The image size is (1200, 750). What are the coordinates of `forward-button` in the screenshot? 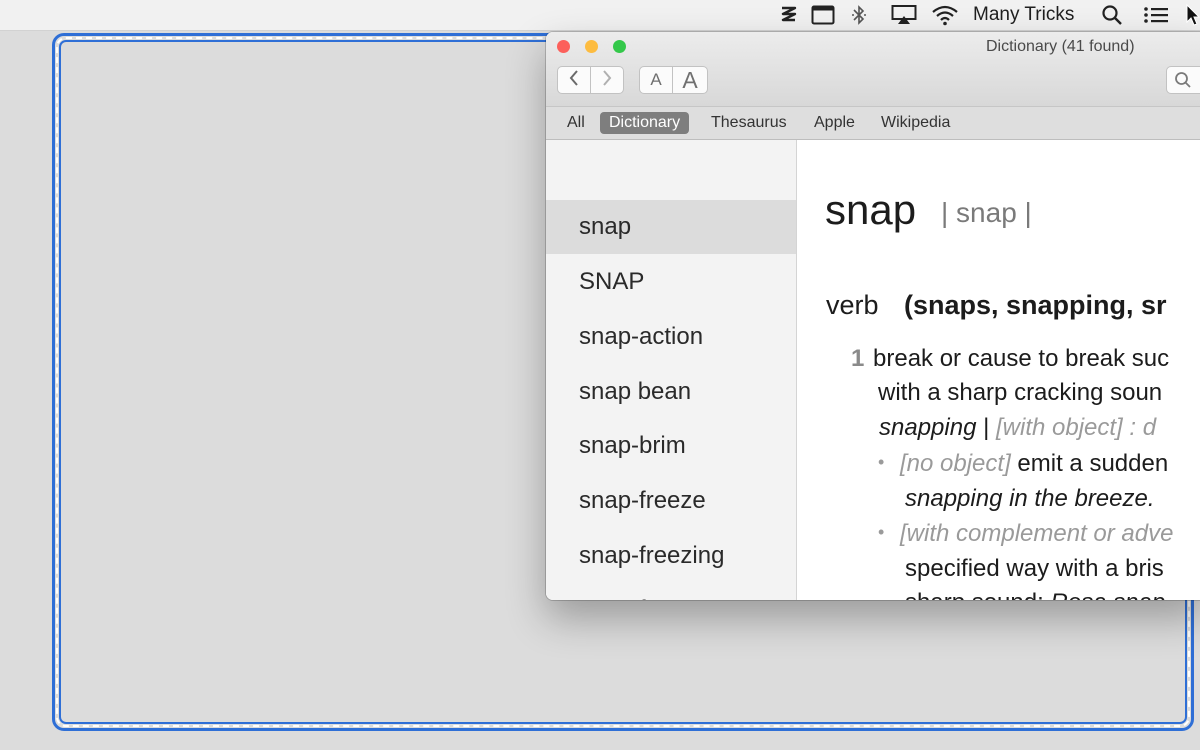 It's located at (607, 80).